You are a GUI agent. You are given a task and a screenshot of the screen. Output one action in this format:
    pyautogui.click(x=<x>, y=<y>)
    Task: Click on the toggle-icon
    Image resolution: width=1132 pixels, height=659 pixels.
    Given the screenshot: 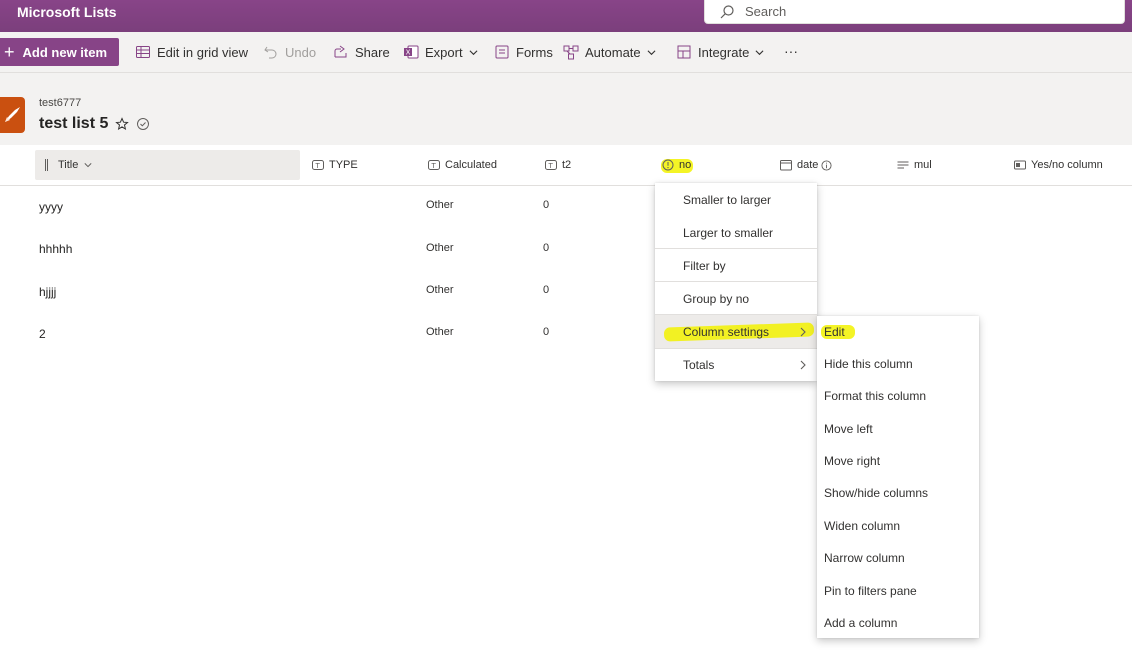 What is the action you would take?
    pyautogui.click(x=1020, y=165)
    